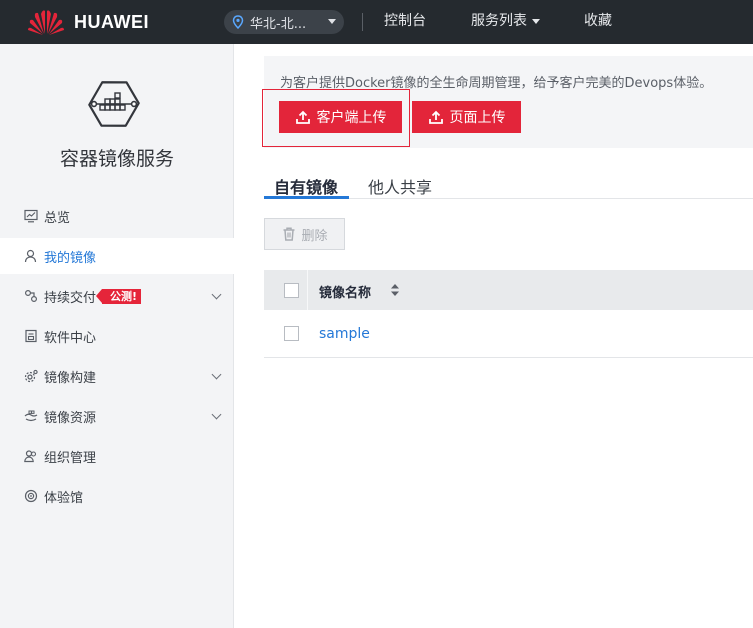 The width and height of the screenshot is (753, 628). What do you see at coordinates (307, 290) in the screenshot?
I see `column-divider` at bounding box center [307, 290].